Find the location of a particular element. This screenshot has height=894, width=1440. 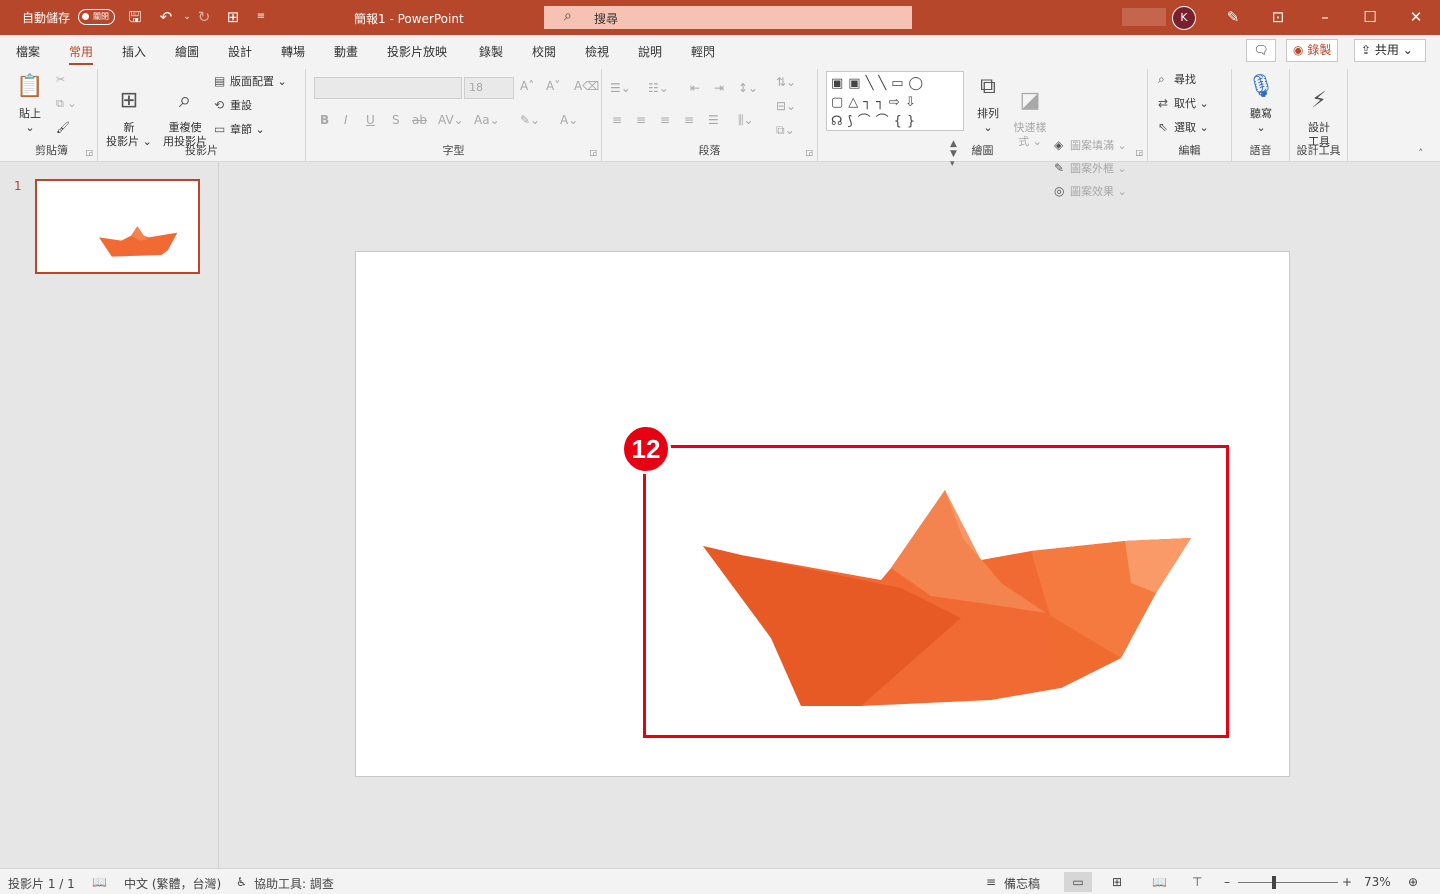

zoom-slider-thumb is located at coordinates (1274, 882).